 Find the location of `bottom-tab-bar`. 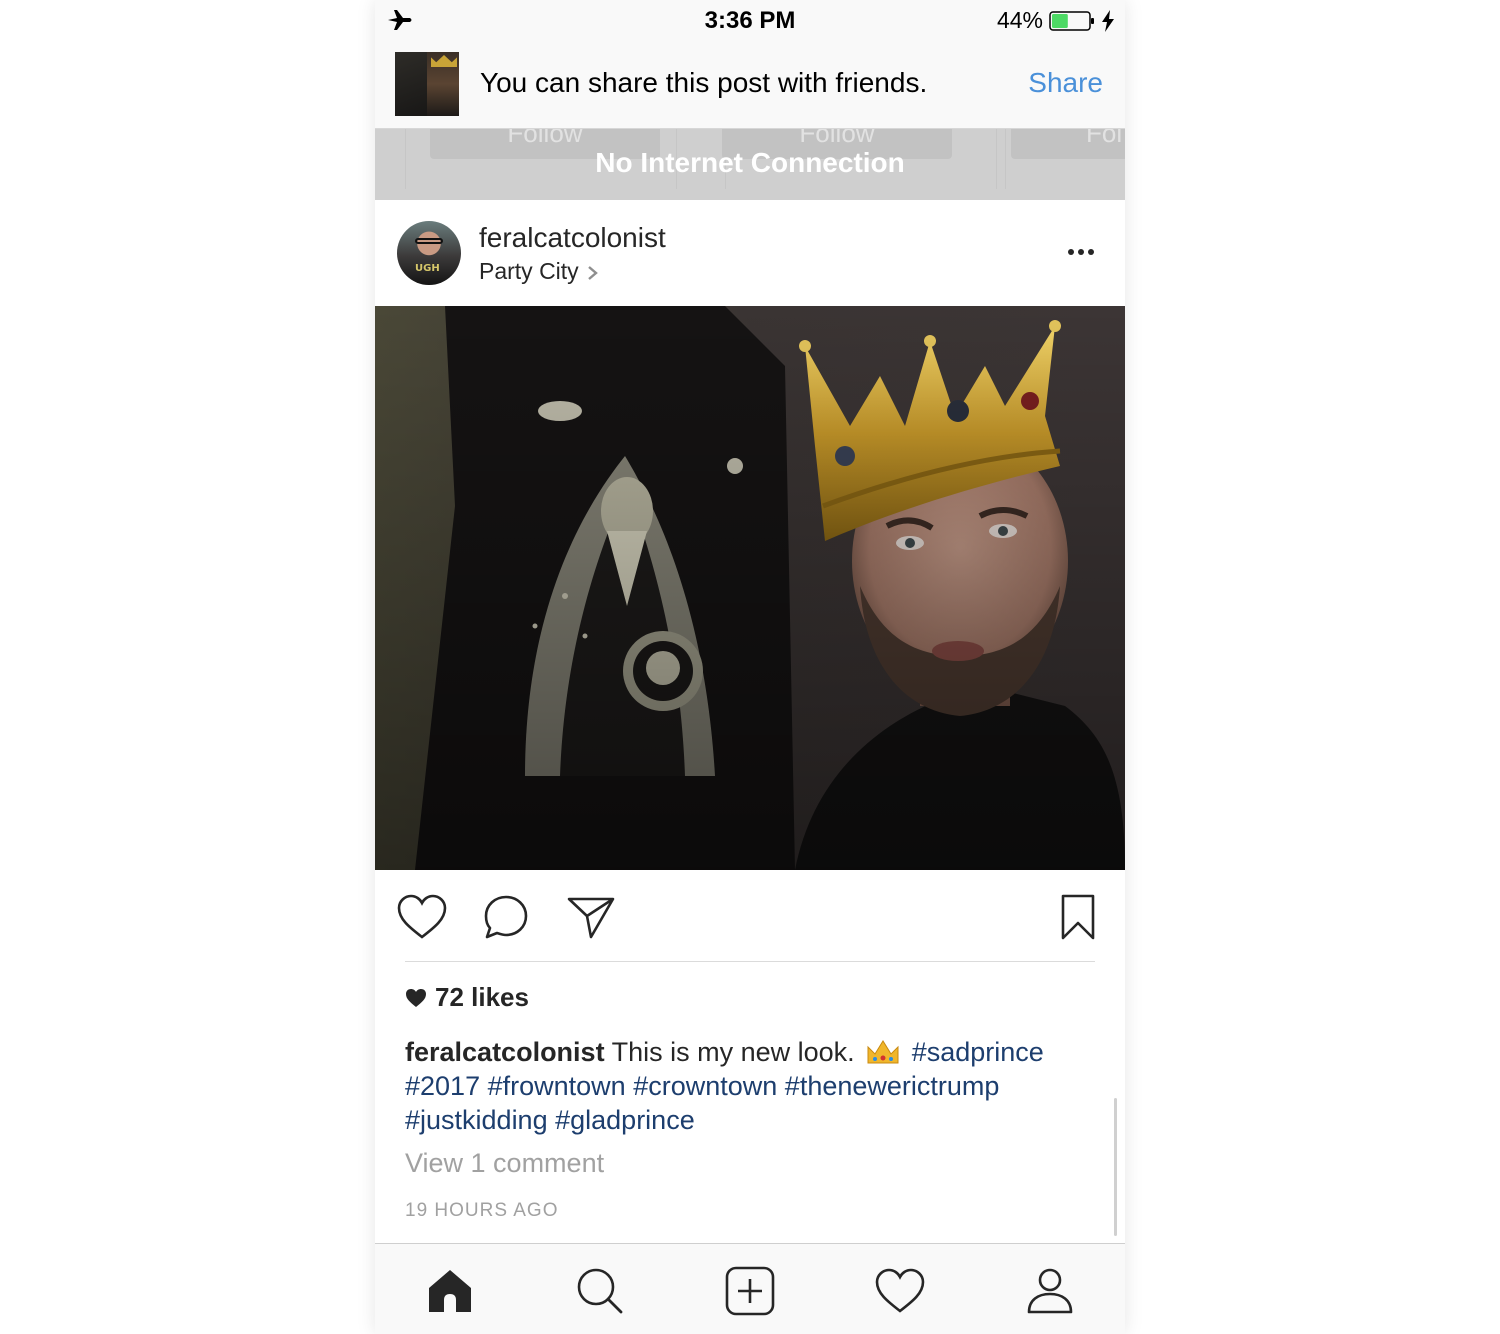

bottom-tab-bar is located at coordinates (750, 1288).